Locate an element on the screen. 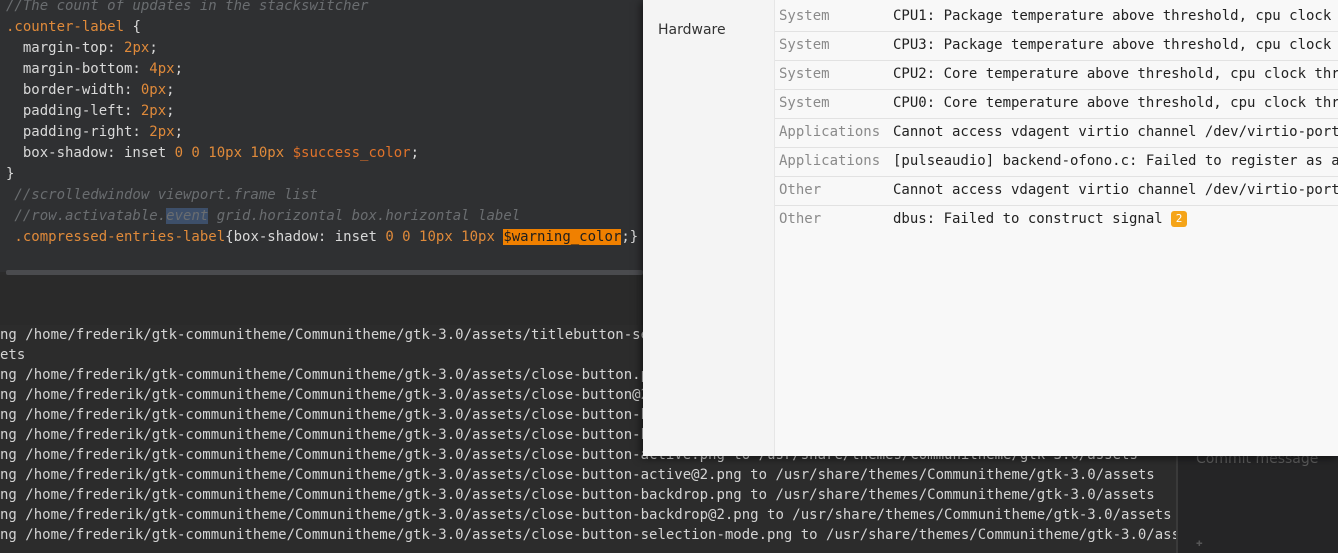 This screenshot has height=553, width=1338. property-text: padding-right: is located at coordinates (78, 132).